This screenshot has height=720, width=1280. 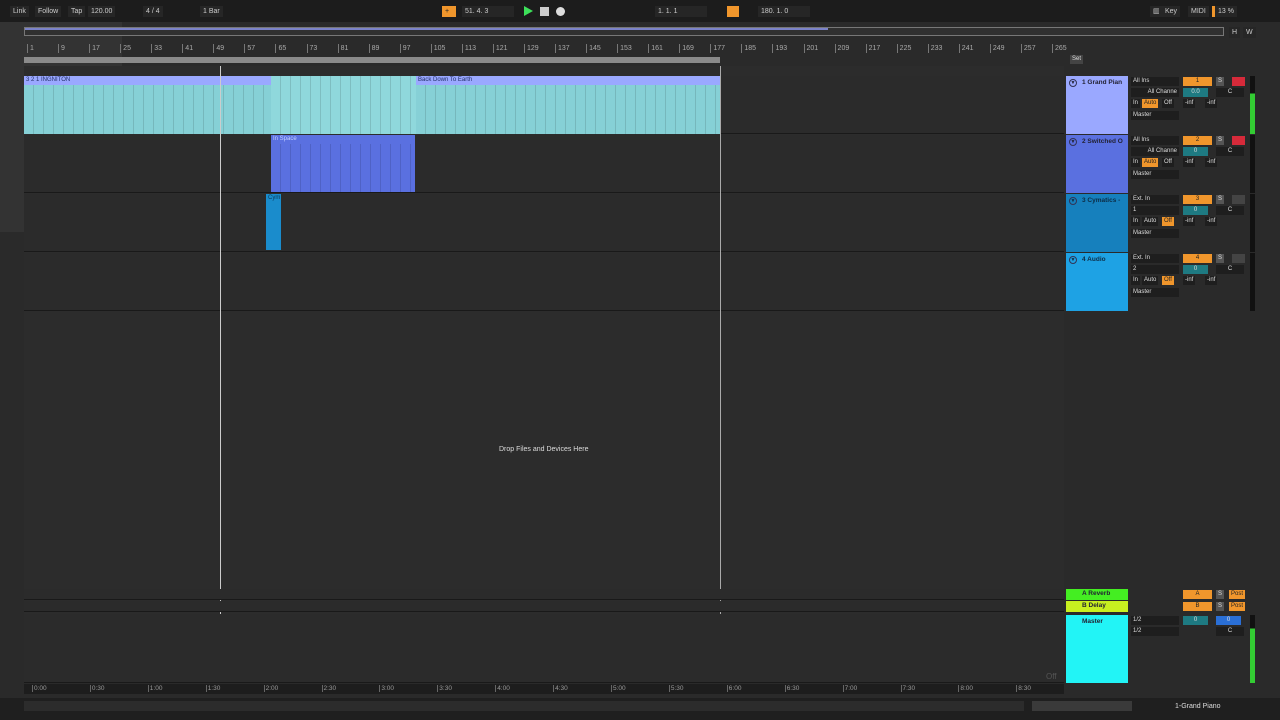 I want to click on tap-button: Tap, so click(x=77, y=11).